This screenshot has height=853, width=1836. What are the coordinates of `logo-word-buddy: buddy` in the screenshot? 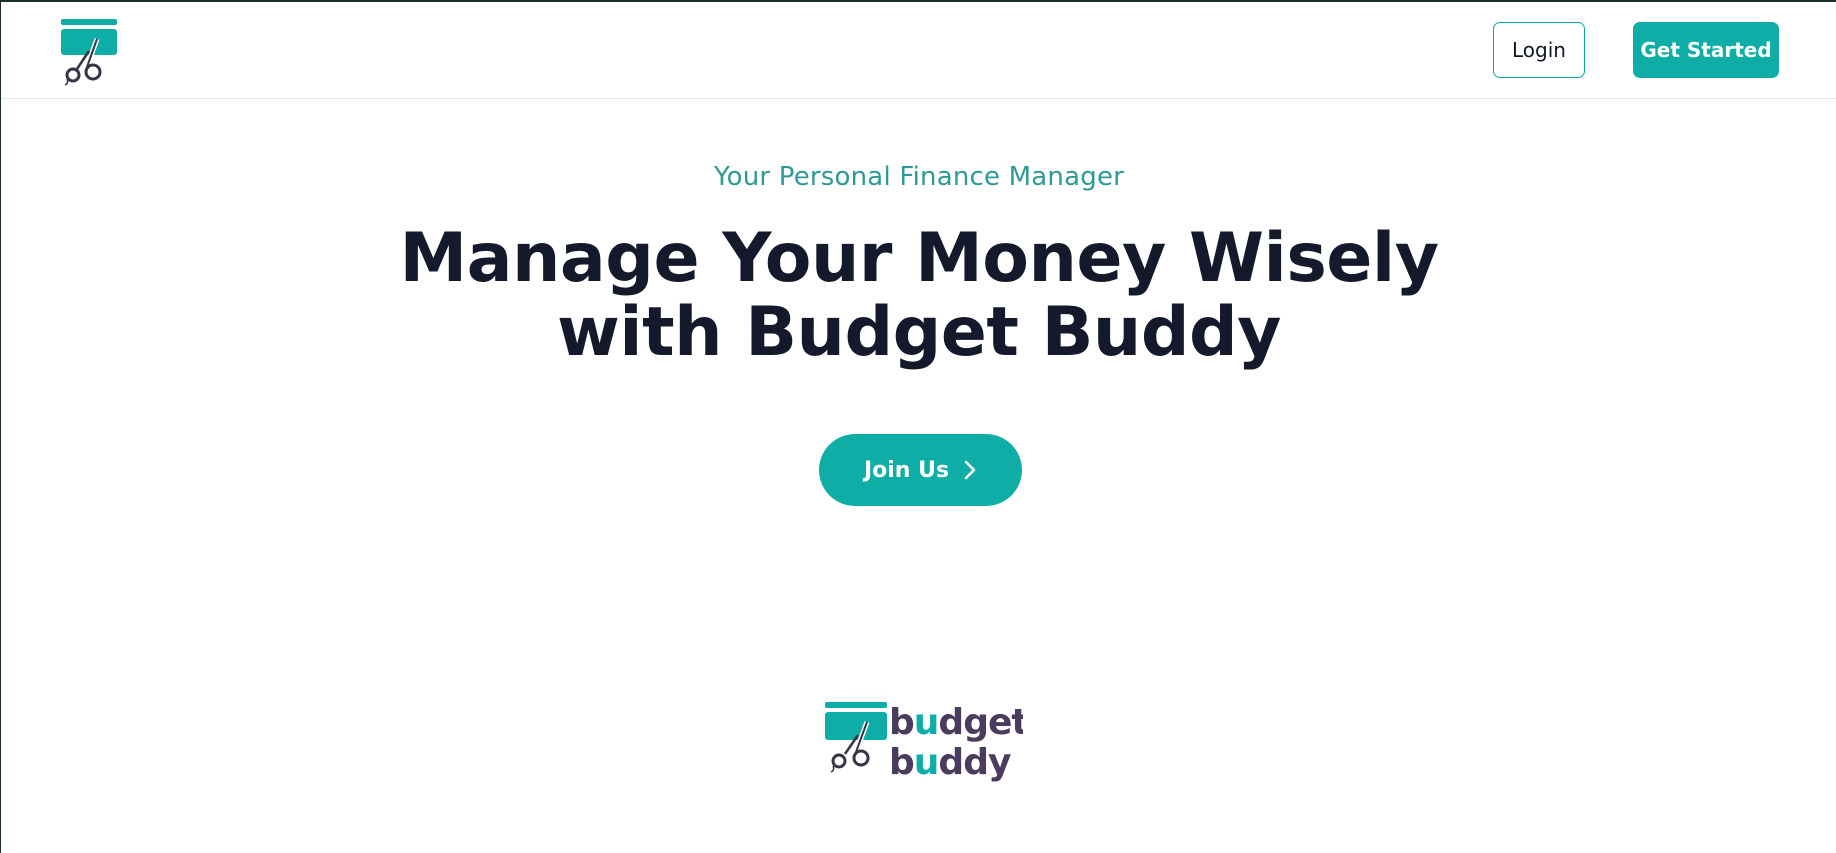 It's located at (950, 762).